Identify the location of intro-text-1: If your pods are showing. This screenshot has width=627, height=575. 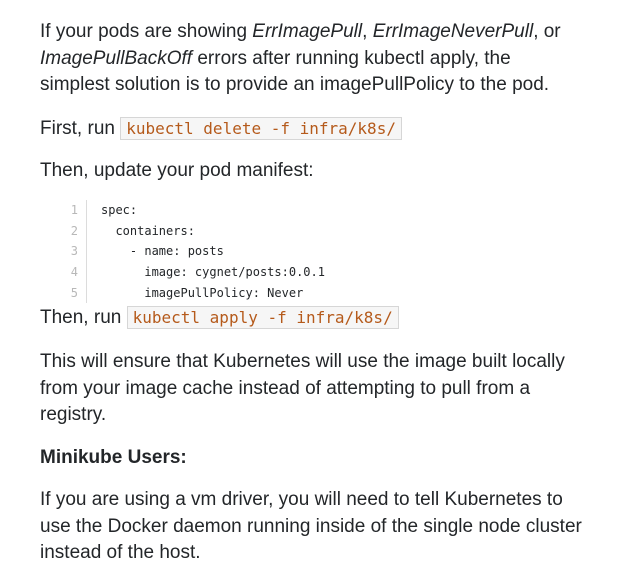
(146, 31).